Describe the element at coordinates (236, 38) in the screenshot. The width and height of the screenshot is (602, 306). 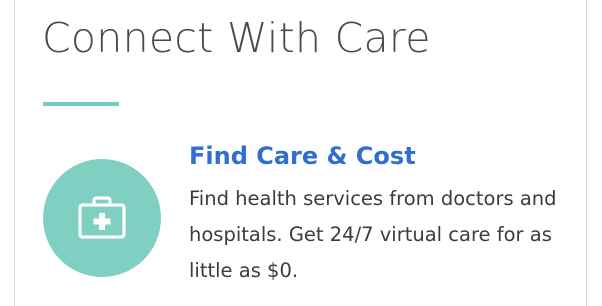
I see `section-title: Connect With Care` at that location.